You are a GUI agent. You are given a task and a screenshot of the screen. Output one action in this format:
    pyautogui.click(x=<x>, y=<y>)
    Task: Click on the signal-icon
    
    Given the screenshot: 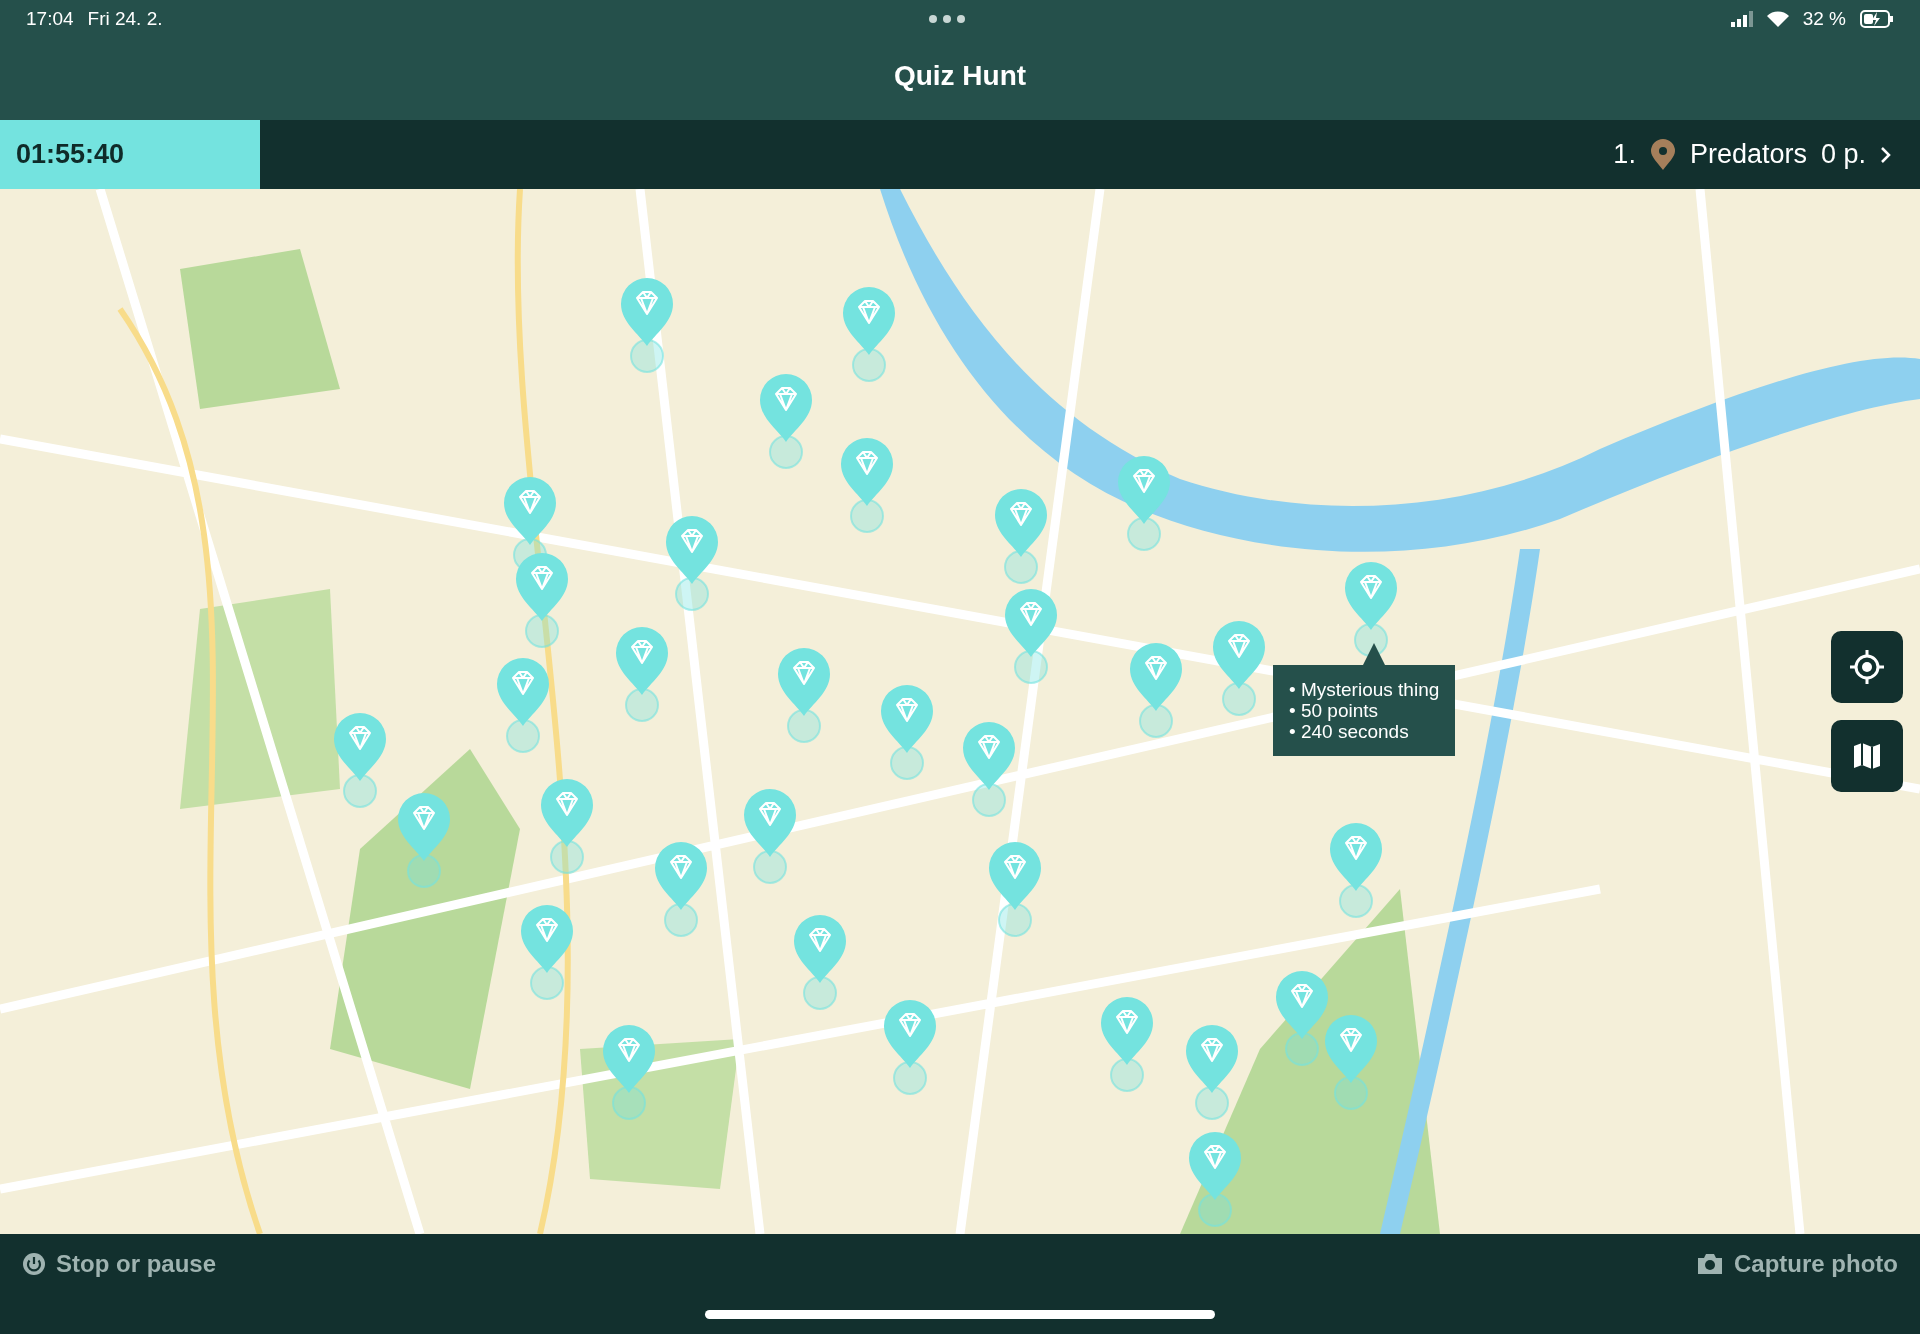 What is the action you would take?
    pyautogui.click(x=1741, y=19)
    